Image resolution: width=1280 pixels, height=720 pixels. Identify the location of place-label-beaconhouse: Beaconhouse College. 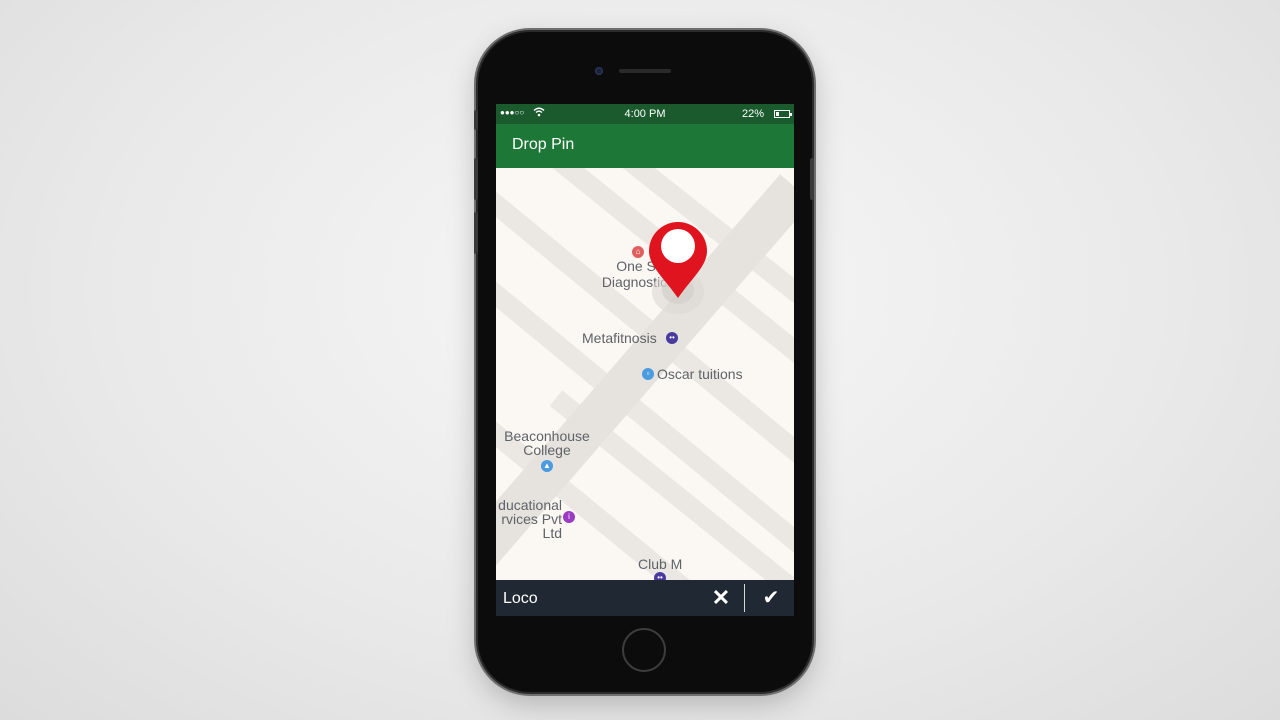
(547, 443).